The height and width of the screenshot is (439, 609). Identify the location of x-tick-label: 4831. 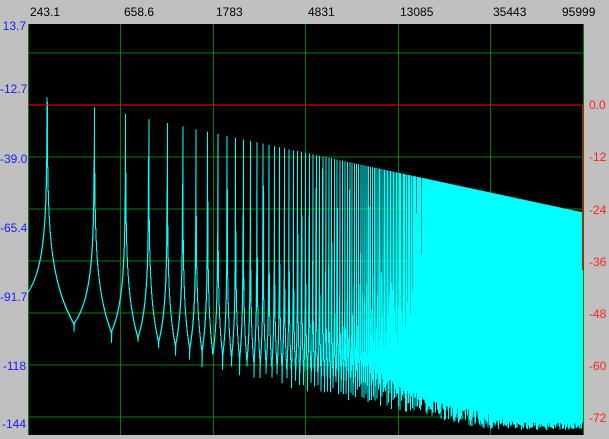
(321, 12).